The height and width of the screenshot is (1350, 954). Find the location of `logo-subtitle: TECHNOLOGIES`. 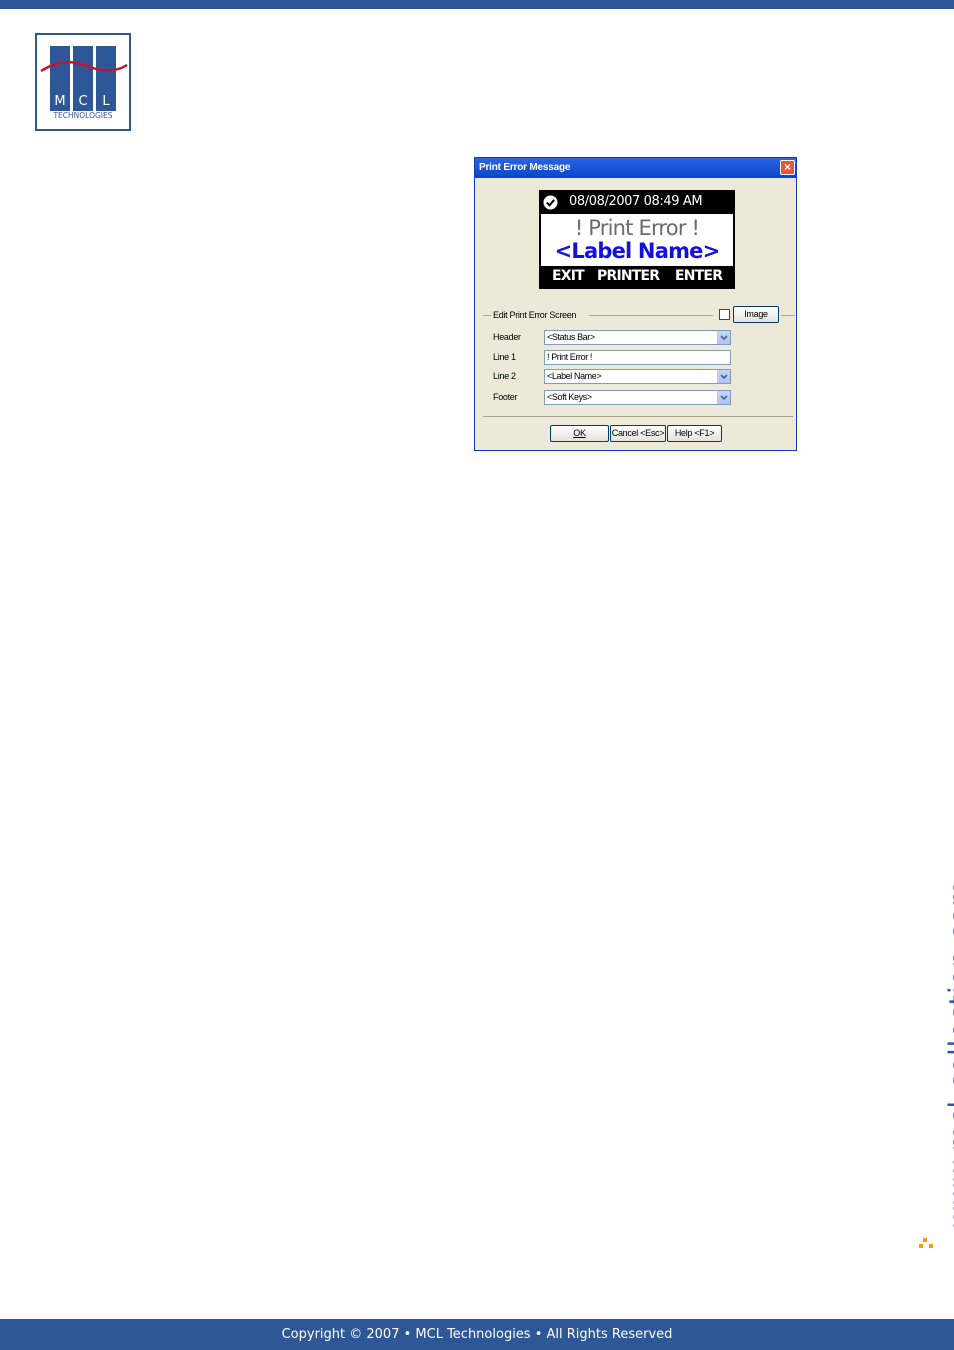

logo-subtitle: TECHNOLOGIES is located at coordinates (82, 115).